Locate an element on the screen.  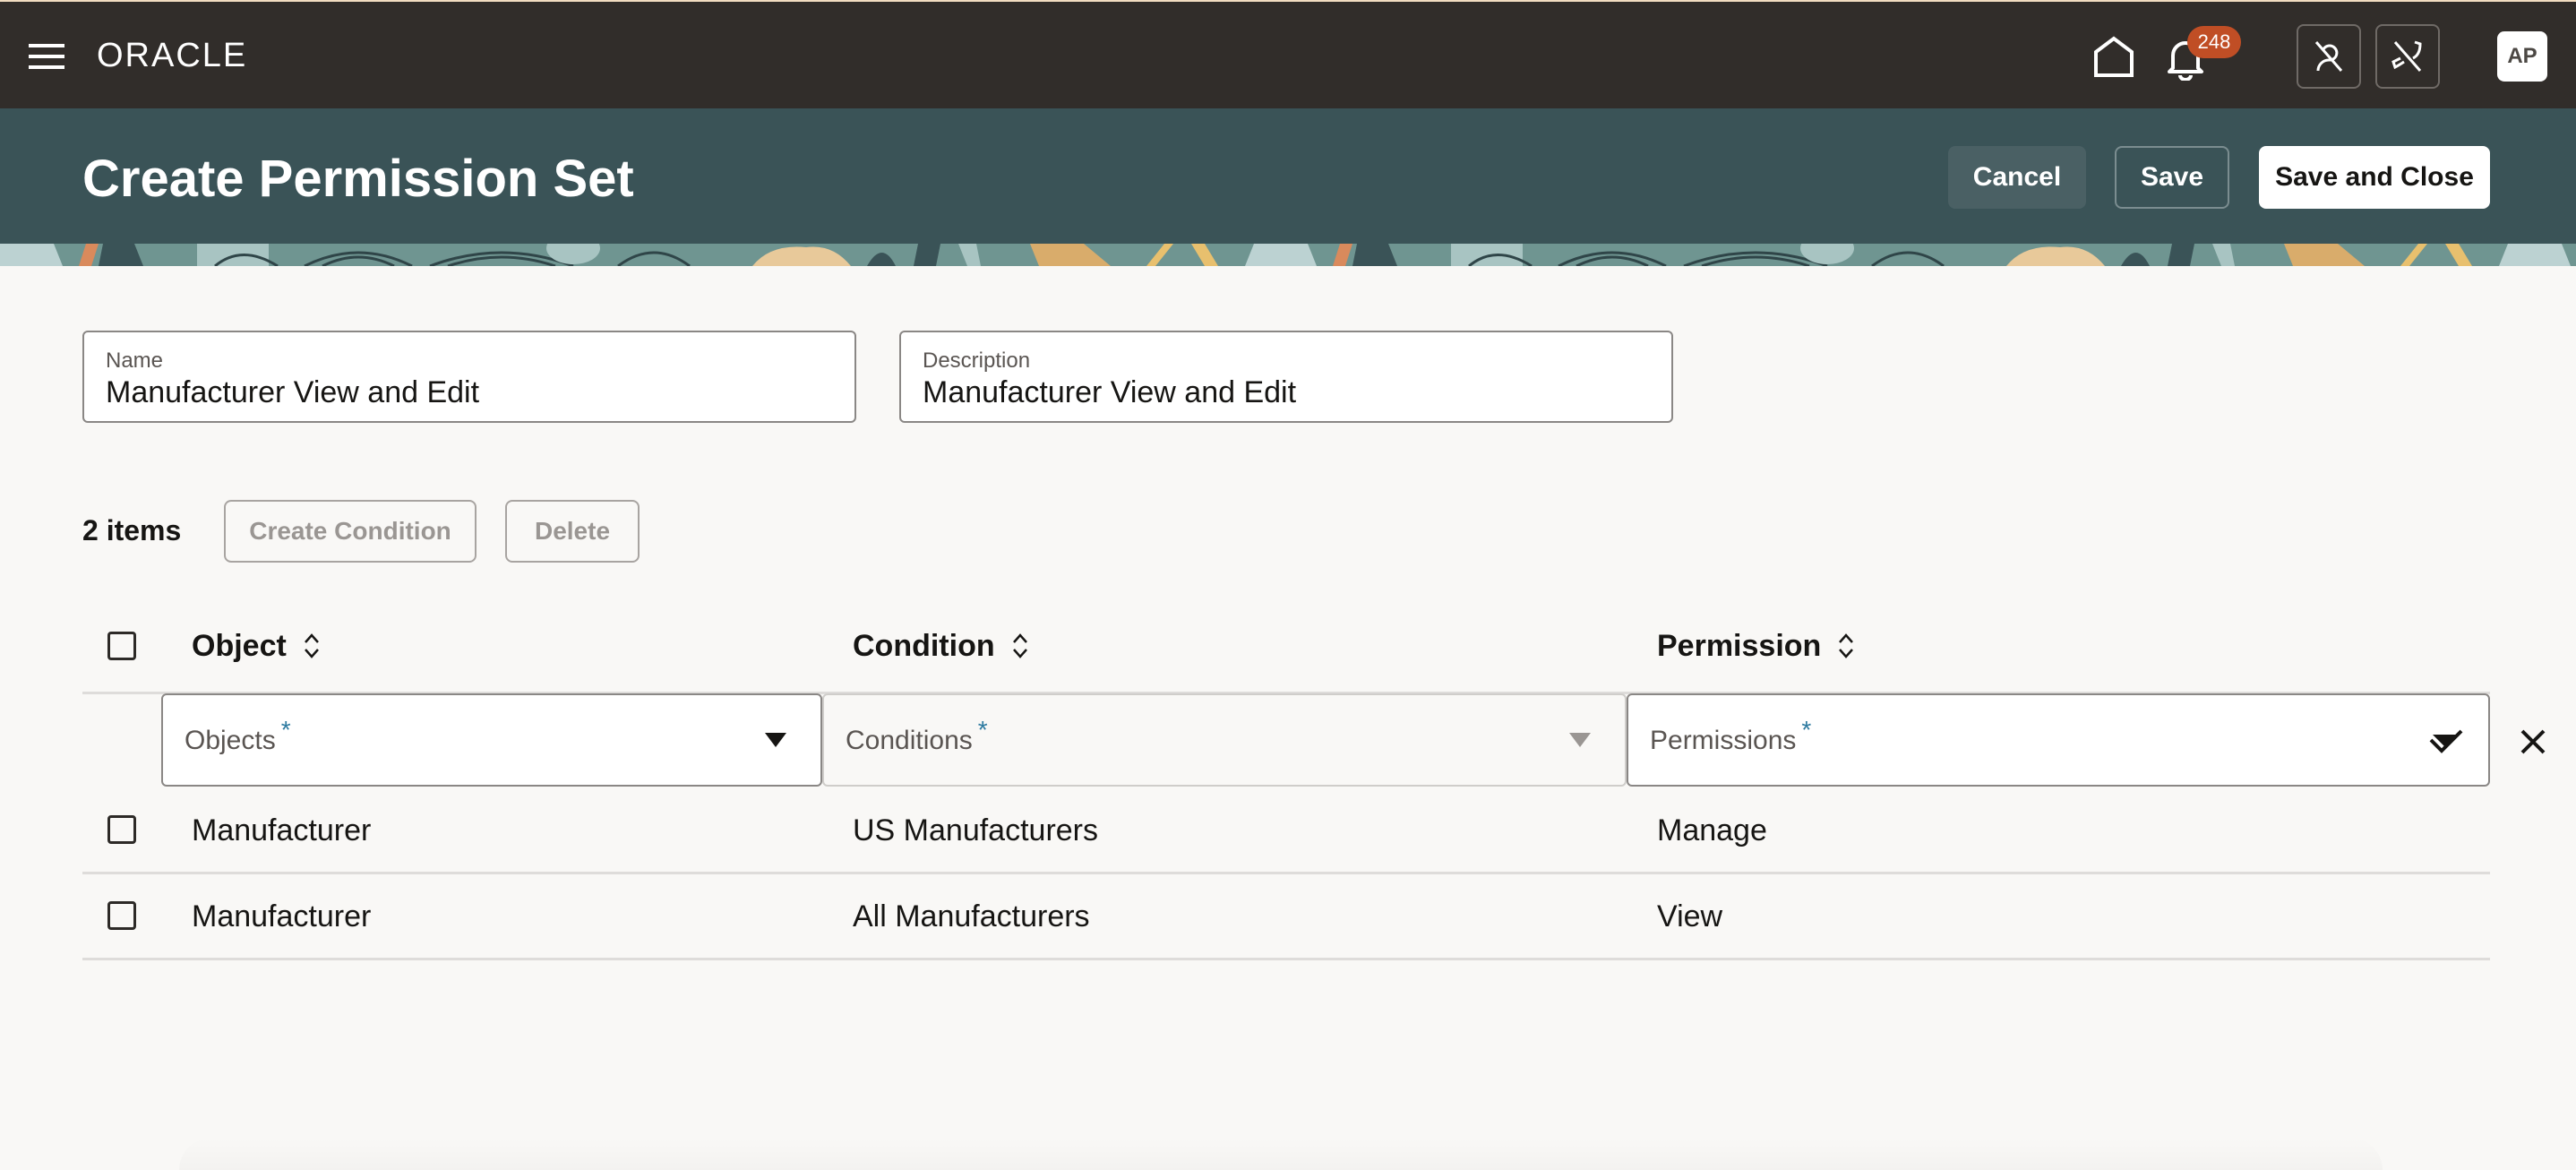
decorative-banner-pattern is located at coordinates (1288, 255).